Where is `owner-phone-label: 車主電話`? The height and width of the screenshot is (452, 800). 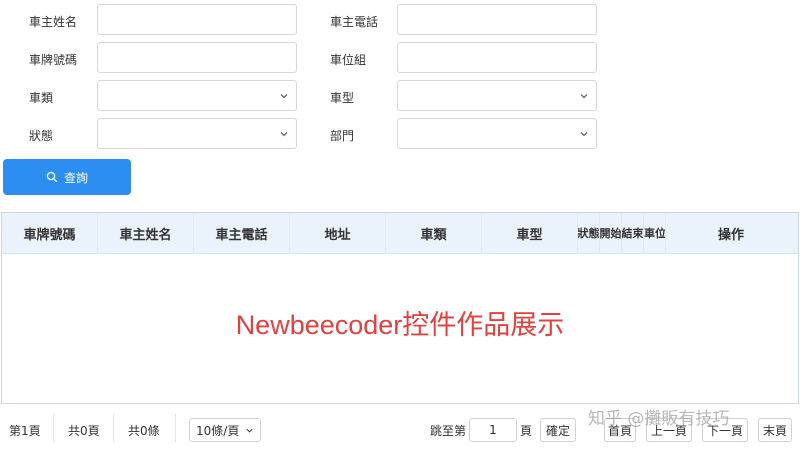 owner-phone-label: 車主電話 is located at coordinates (354, 22).